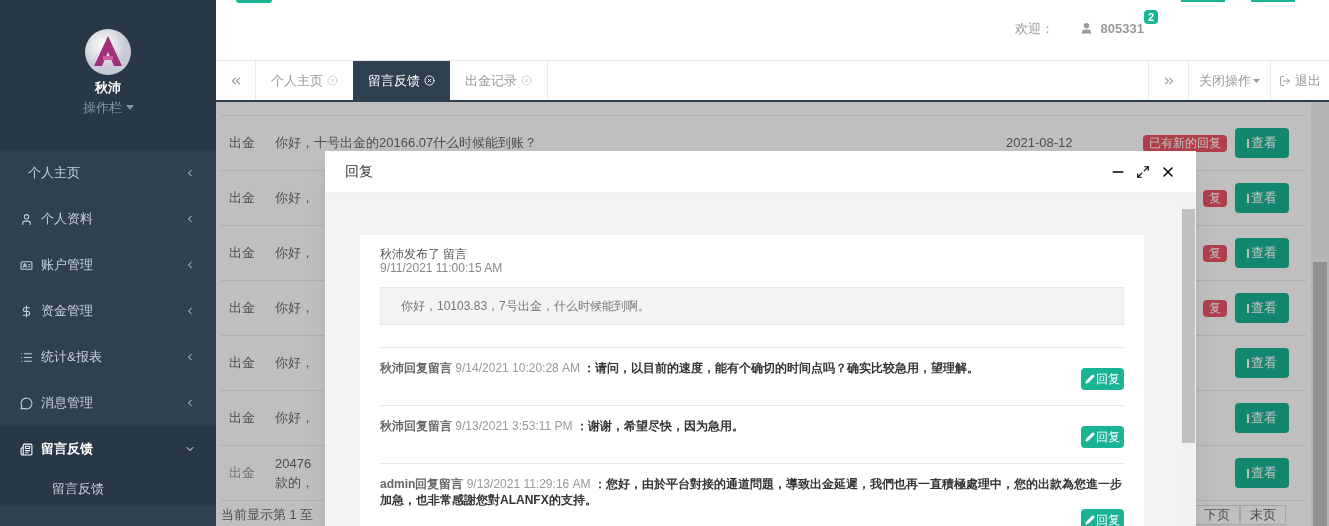 This screenshot has width=1329, height=526. Describe the element at coordinates (752, 306) in the screenshot. I see `post-content: 你好，10103.83，7号出金，什么时候能到啊。` at that location.